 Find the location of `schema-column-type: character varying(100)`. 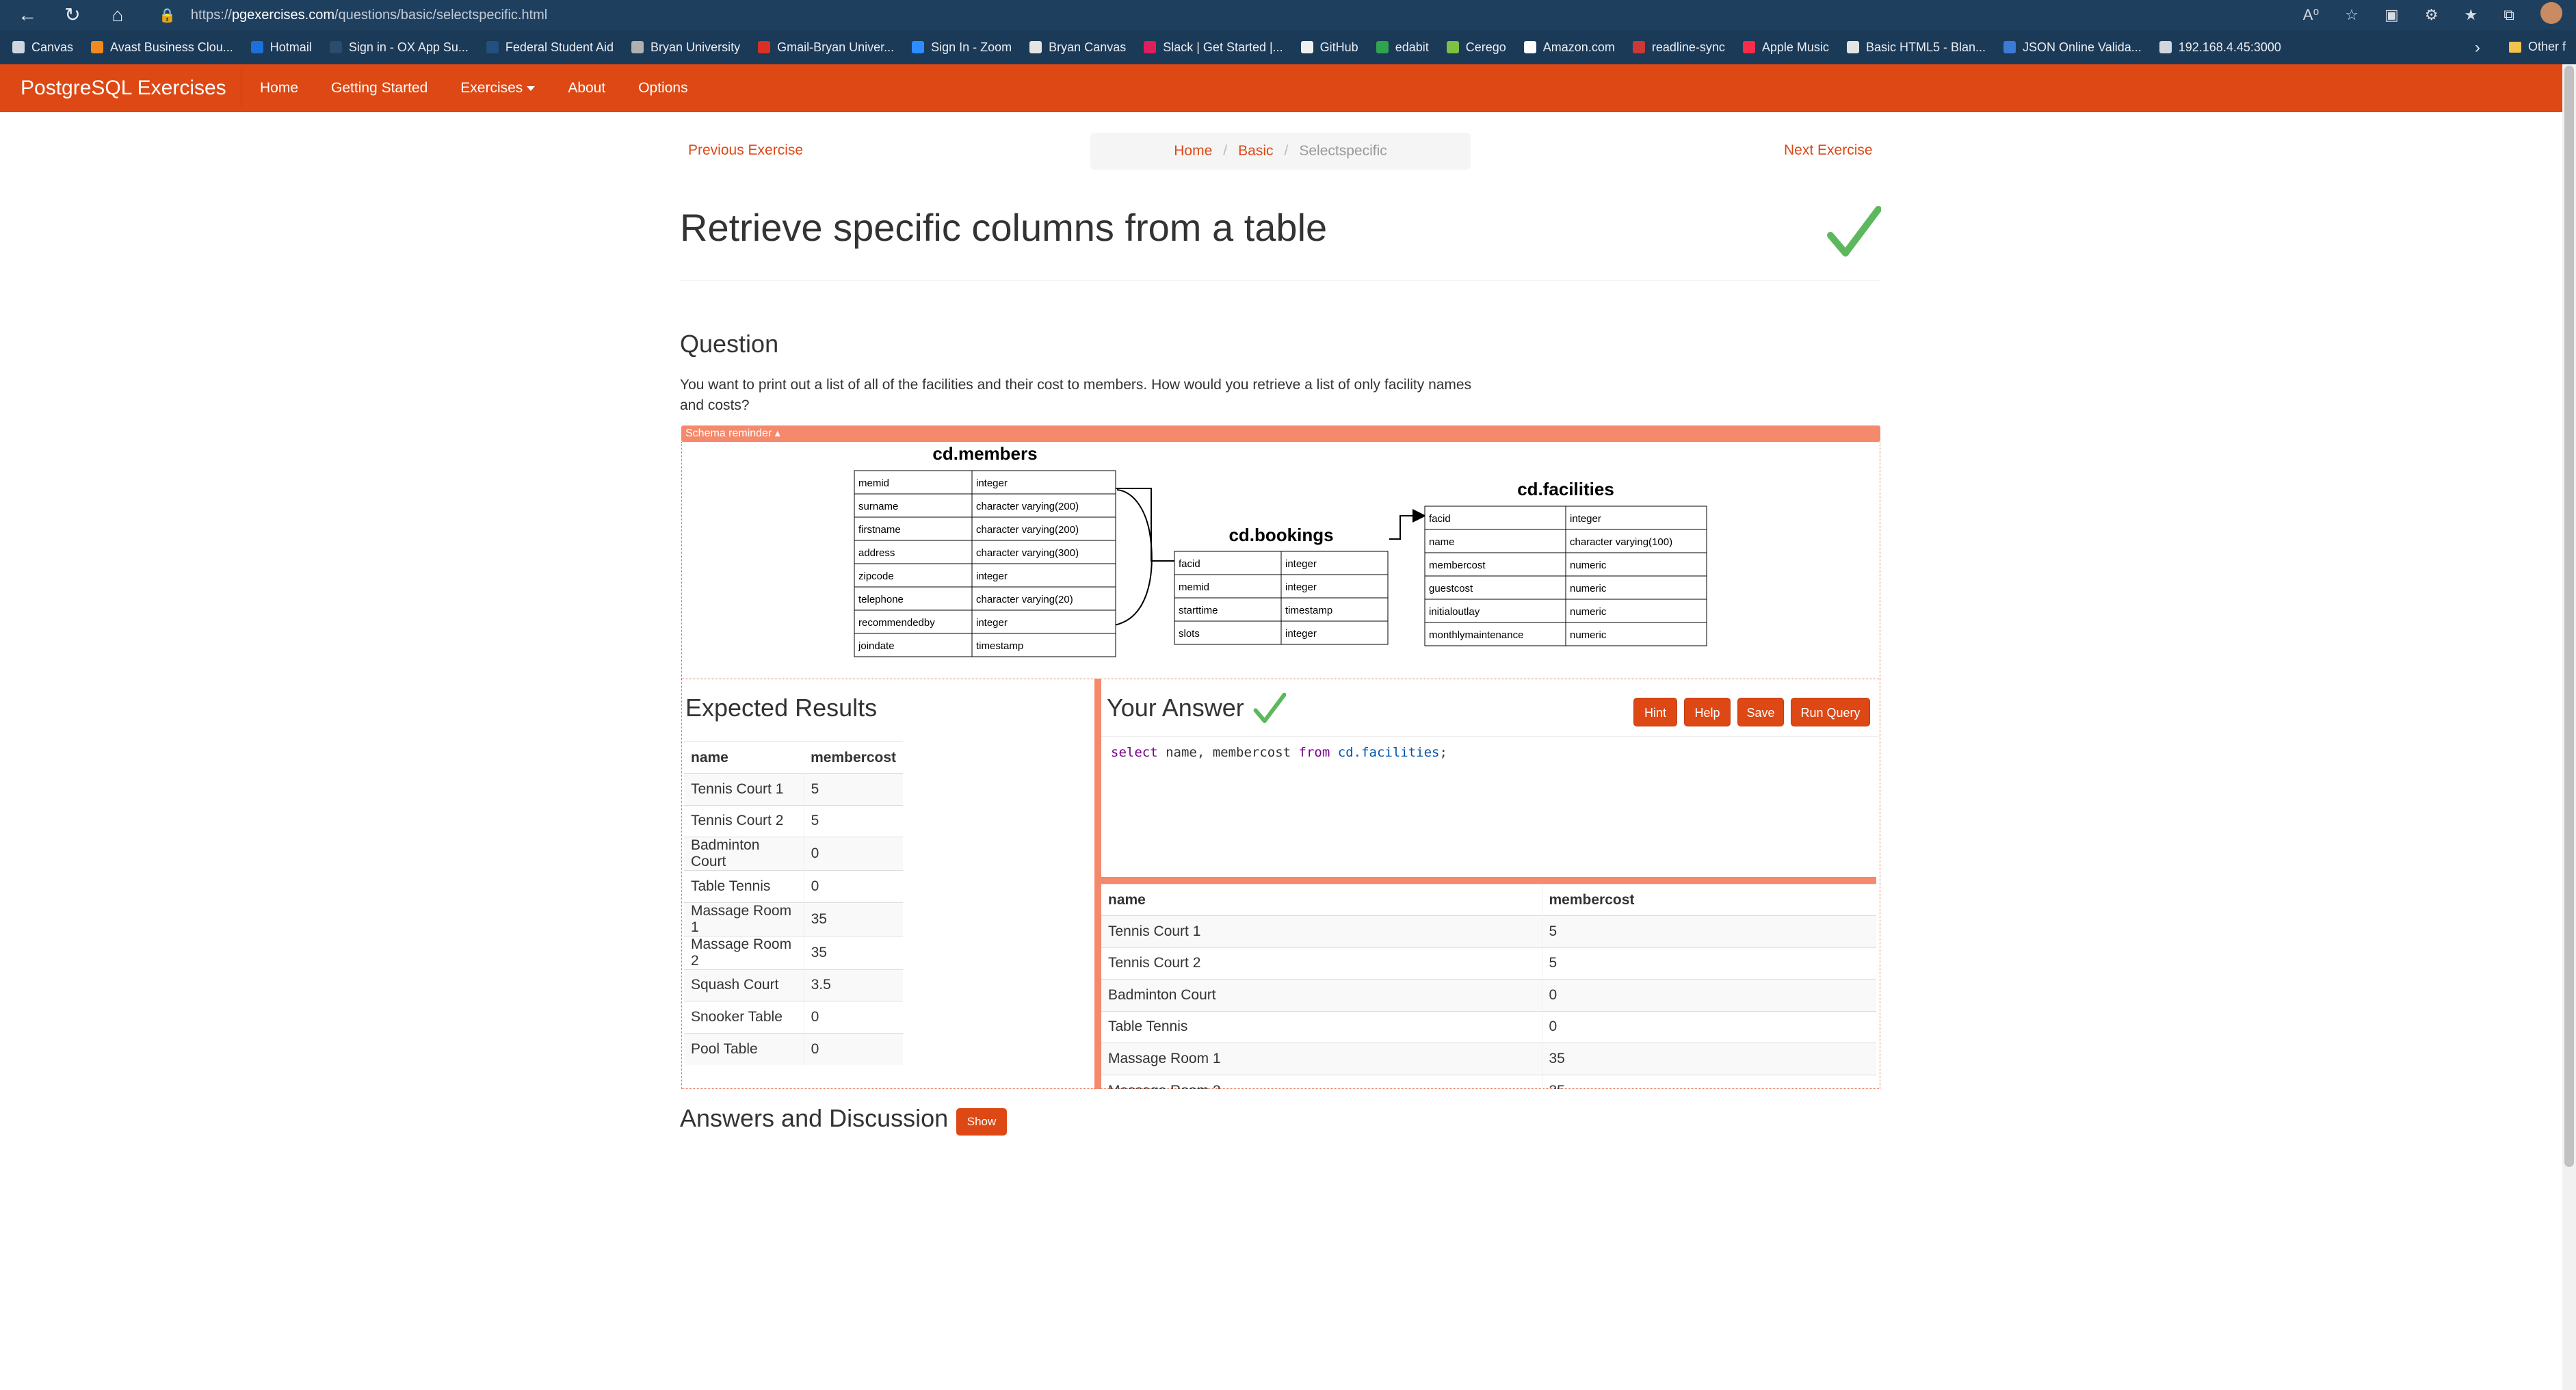

schema-column-type: character varying(100) is located at coordinates (1621, 542).